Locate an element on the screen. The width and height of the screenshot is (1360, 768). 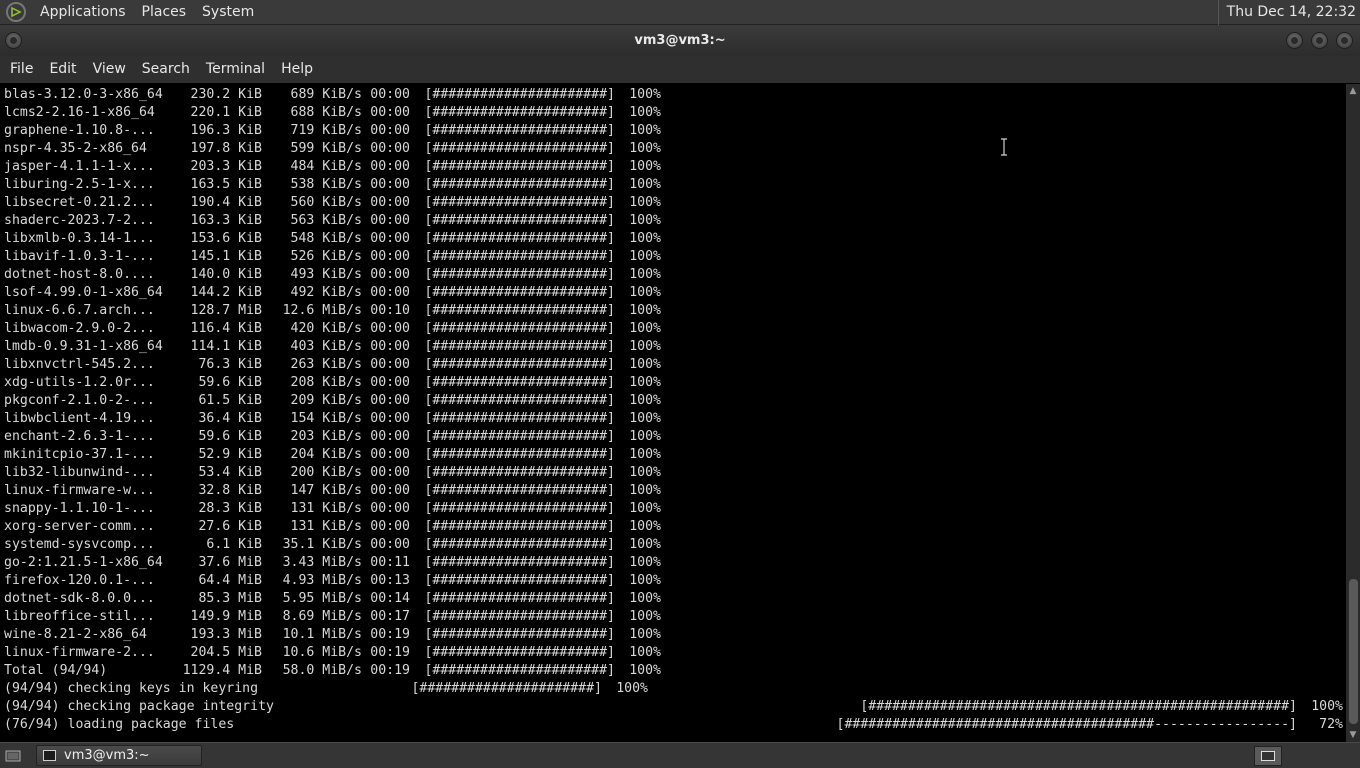
terminal-menubar: File Edit View Search Terminal Help is located at coordinates (680, 69).